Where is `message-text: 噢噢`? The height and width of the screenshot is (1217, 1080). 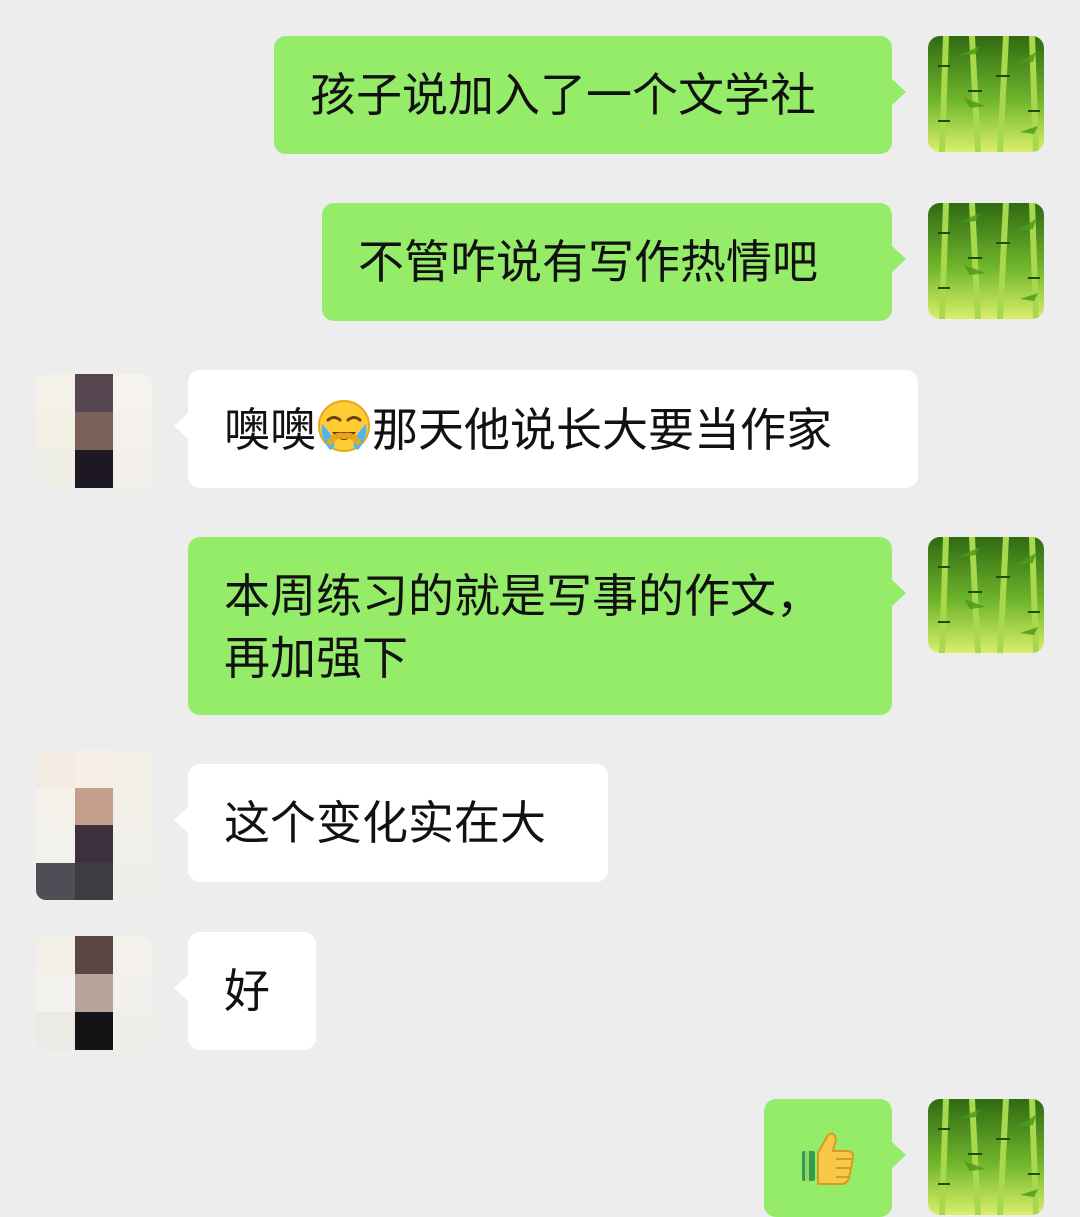
message-text: 噢噢 is located at coordinates (270, 430).